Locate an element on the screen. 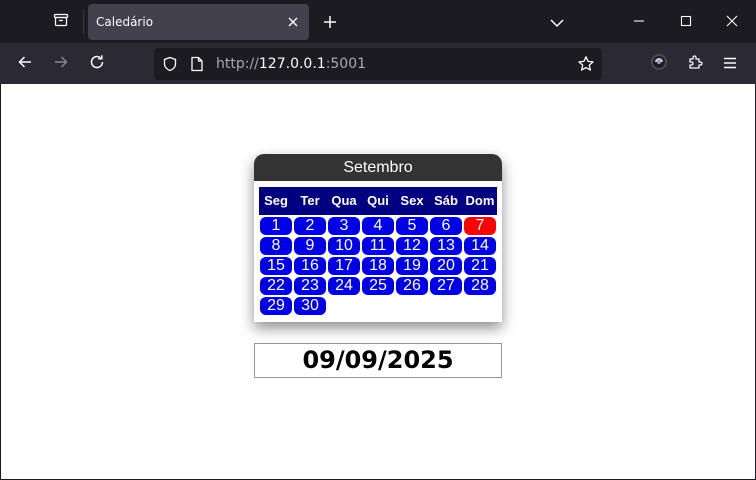 The height and width of the screenshot is (480, 756). extensions-button is located at coordinates (695, 64).